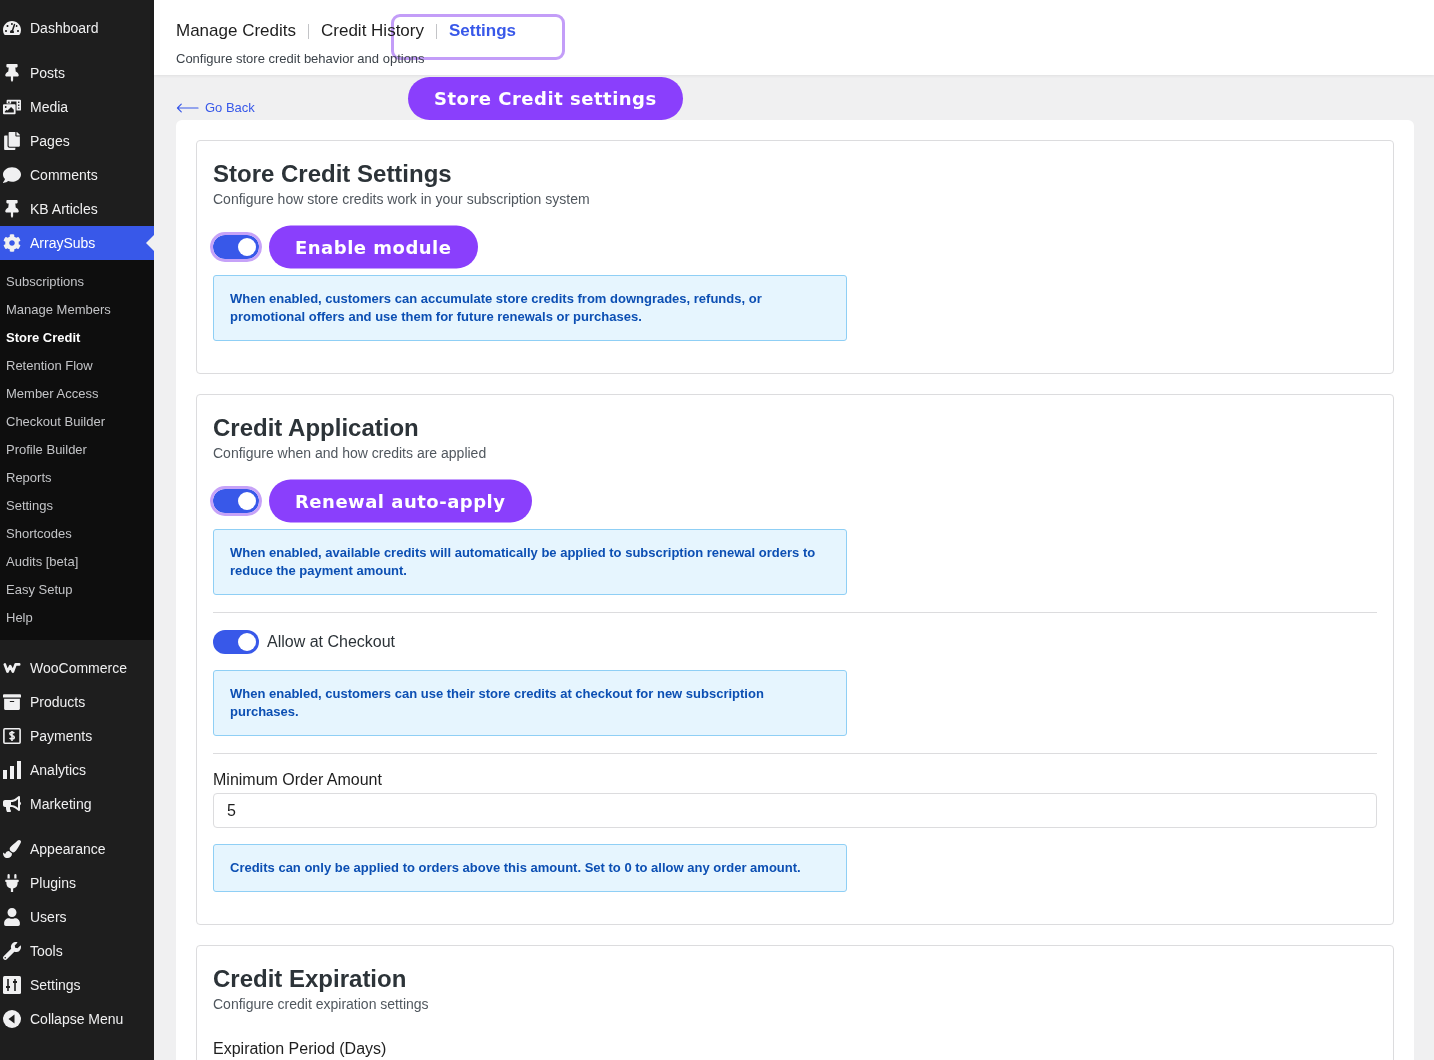 The image size is (1434, 1060). What do you see at coordinates (77, 506) in the screenshot?
I see `submenu-item: Settings` at bounding box center [77, 506].